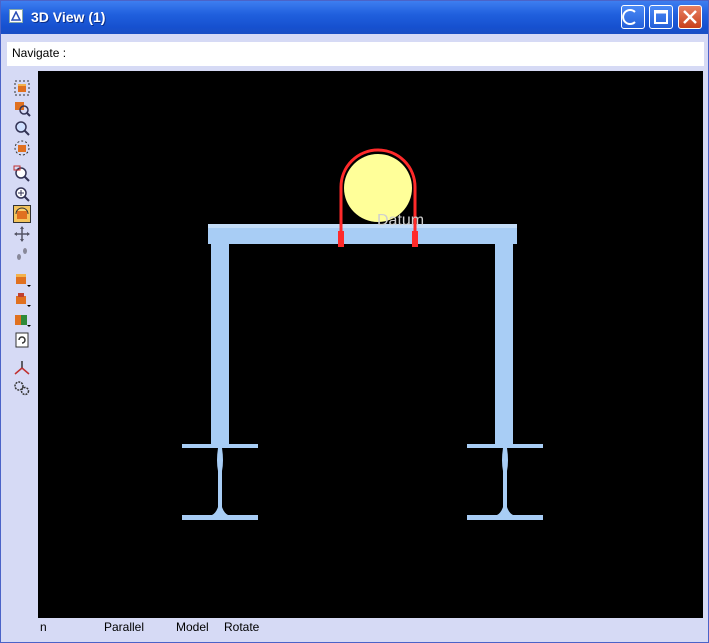 The width and height of the screenshot is (709, 643). I want to click on status-bar: n Parallel Model Rotate, so click(354, 630).